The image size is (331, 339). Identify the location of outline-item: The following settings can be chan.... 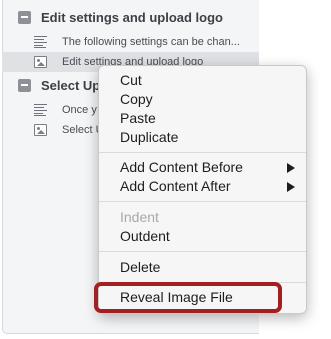
(130, 42).